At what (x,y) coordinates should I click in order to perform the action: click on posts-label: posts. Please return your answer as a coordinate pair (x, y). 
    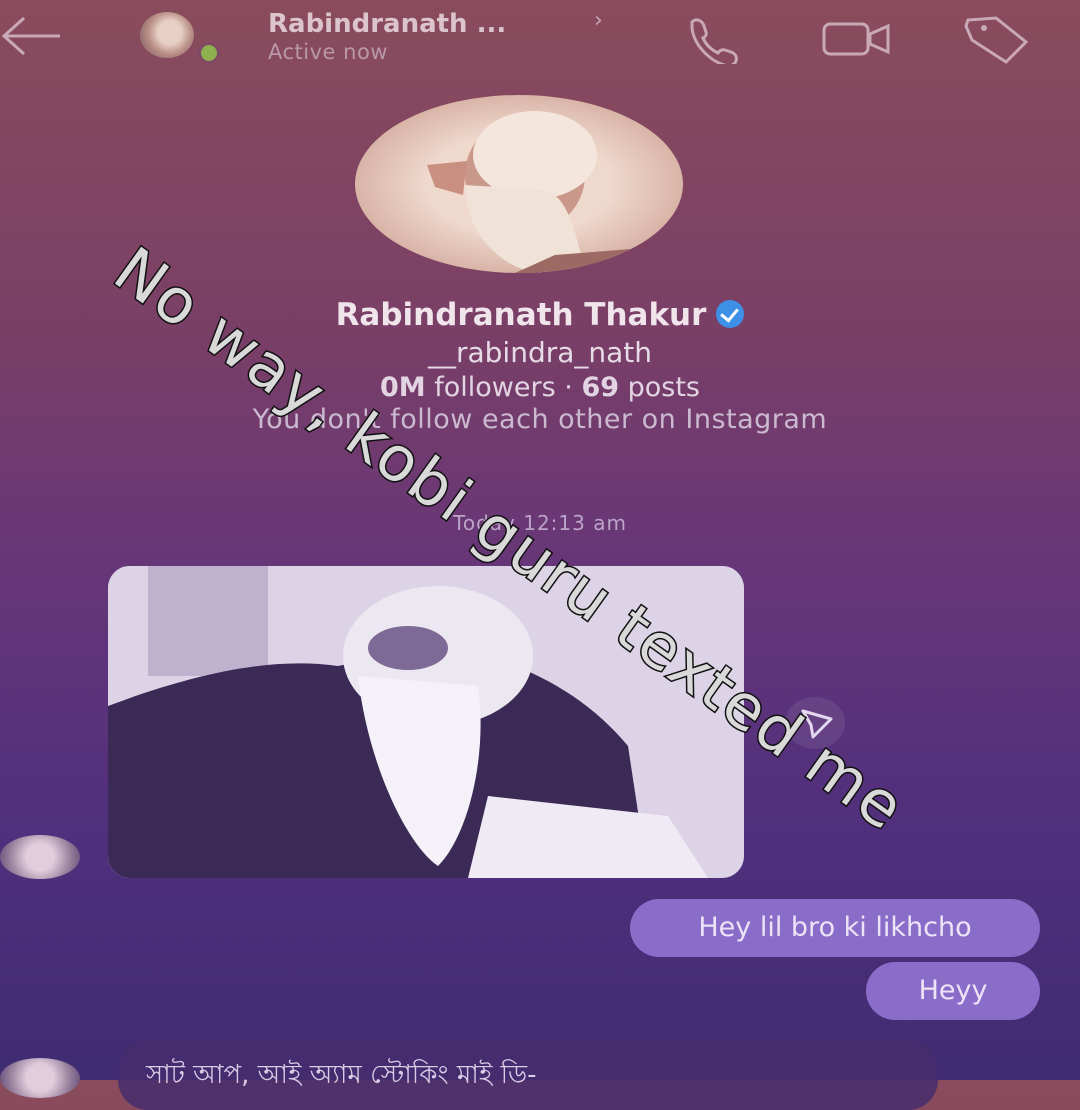
    Looking at the image, I should click on (663, 387).